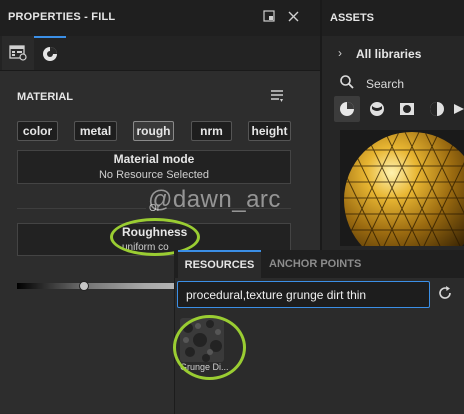 The width and height of the screenshot is (464, 414). What do you see at coordinates (281, 16) in the screenshot?
I see `header-icons` at bounding box center [281, 16].